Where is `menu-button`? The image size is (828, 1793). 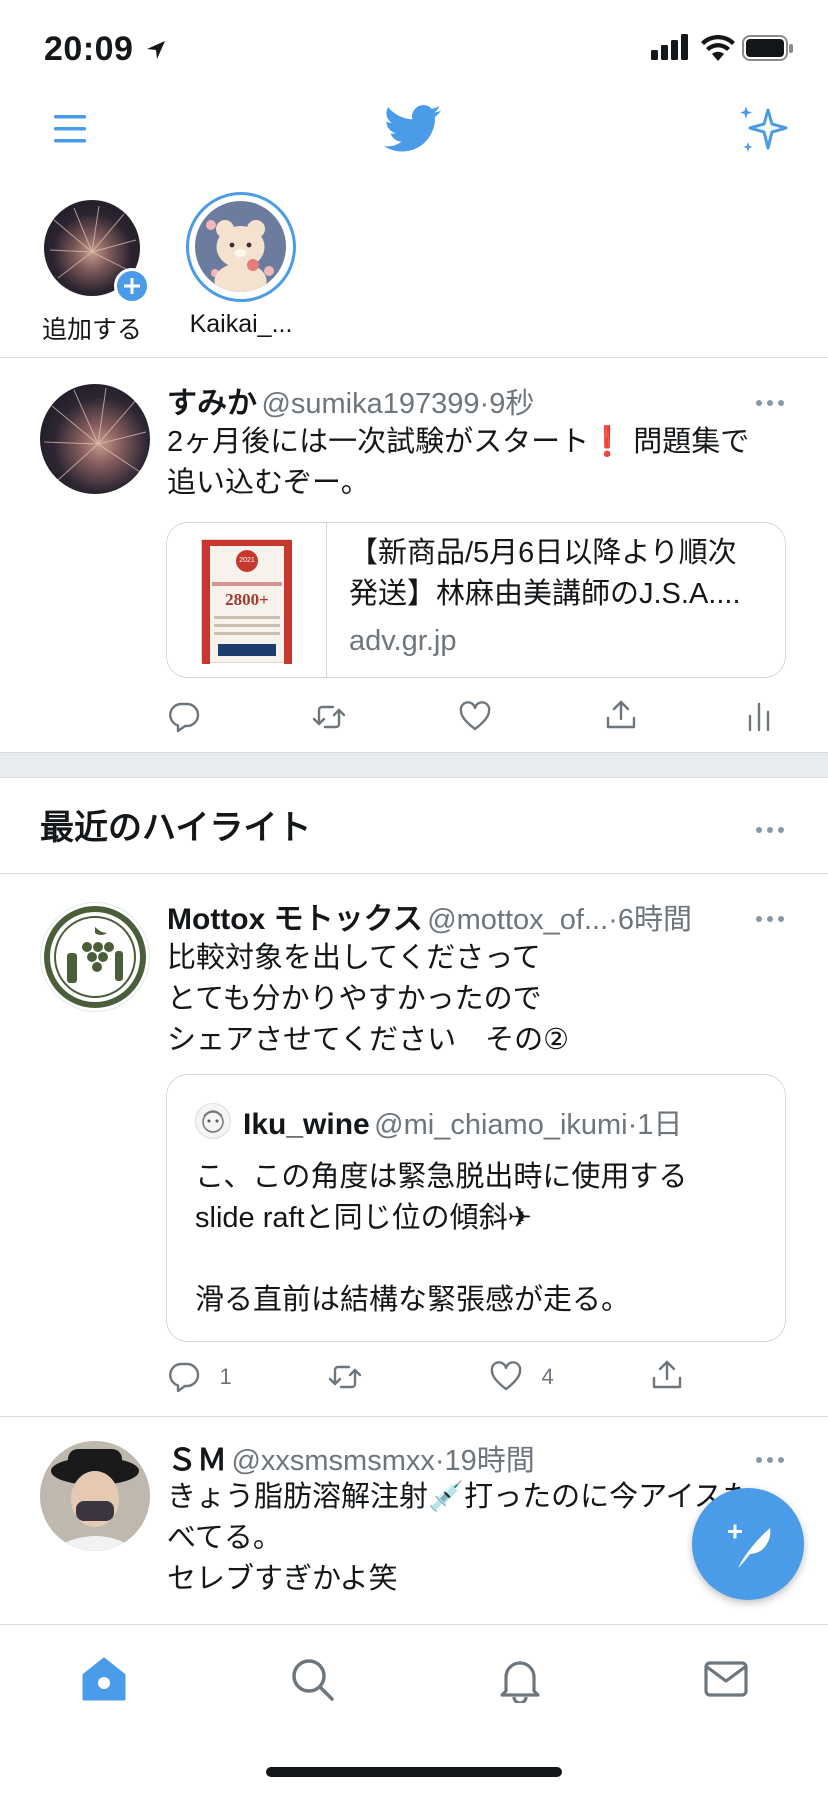 menu-button is located at coordinates (71, 129).